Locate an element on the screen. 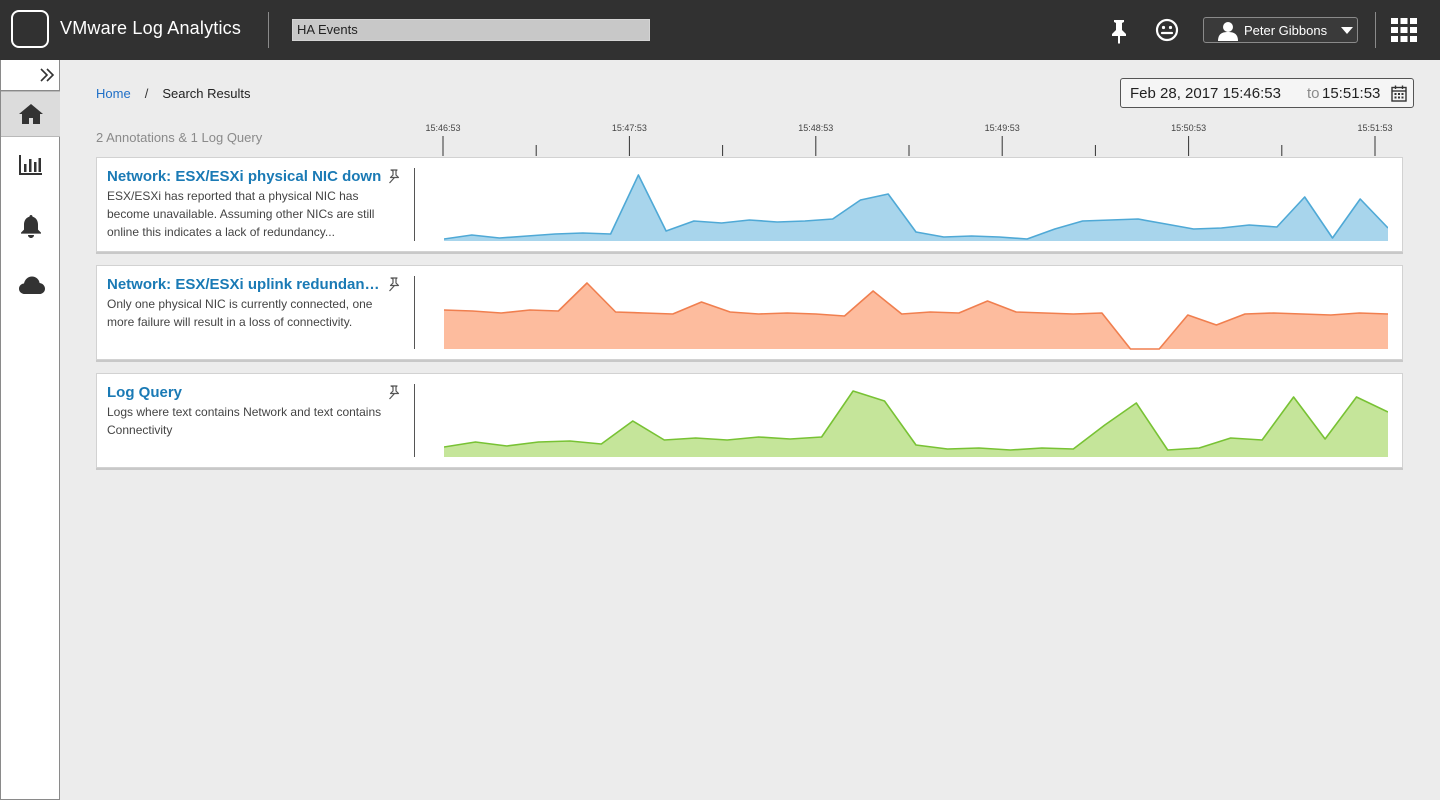 Image resolution: width=1440 pixels, height=800 pixels. date-range-start: Feb 28, 2017 15:46:53 is located at coordinates (1205, 93).